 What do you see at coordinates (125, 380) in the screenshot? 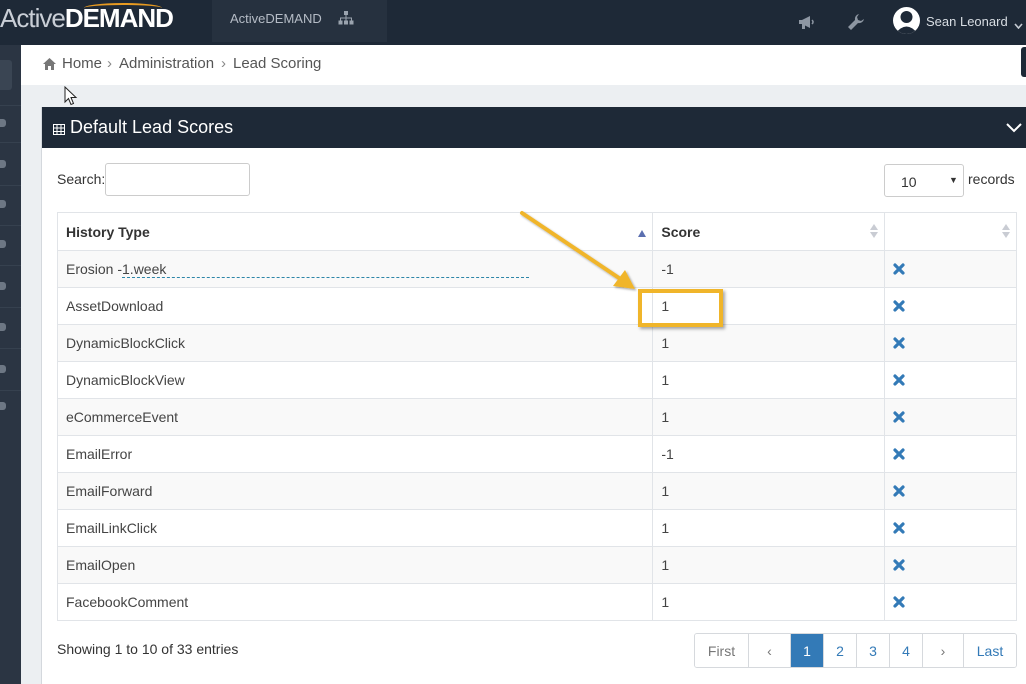
I see `history-type-text: DynamicBlockView` at bounding box center [125, 380].